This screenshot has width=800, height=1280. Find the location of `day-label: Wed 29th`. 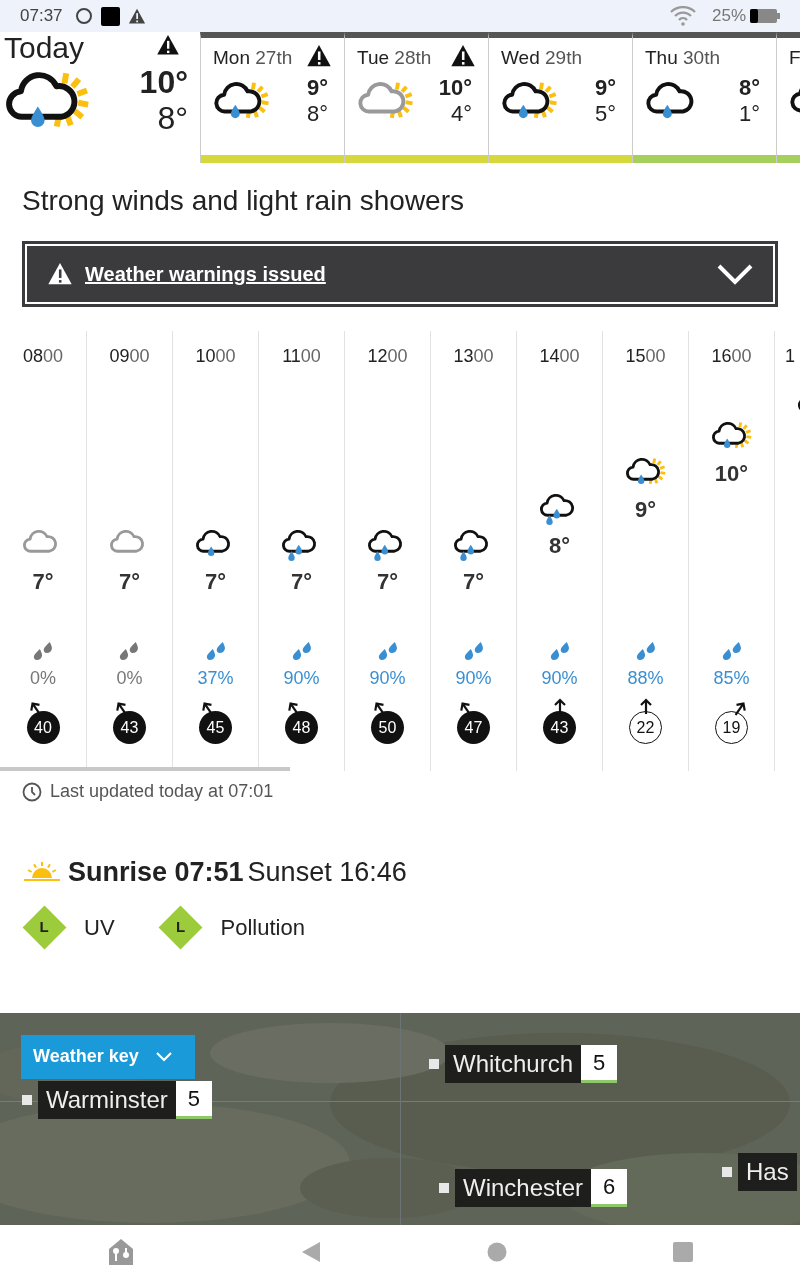

day-label: Wed 29th is located at coordinates (541, 58).